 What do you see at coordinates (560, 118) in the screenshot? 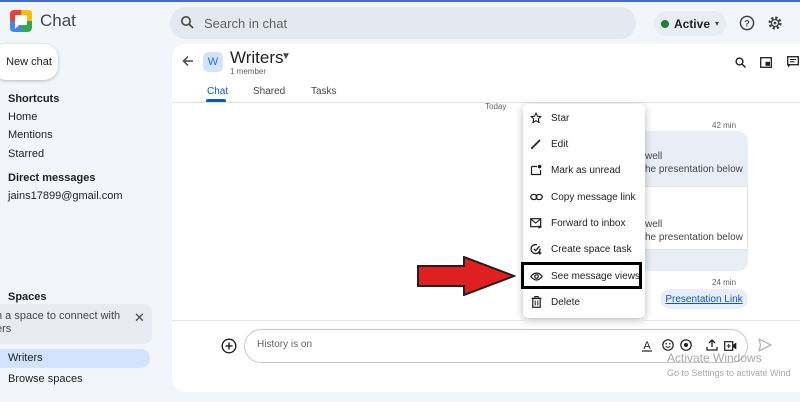
I see `menu-item-label: Star` at bounding box center [560, 118].